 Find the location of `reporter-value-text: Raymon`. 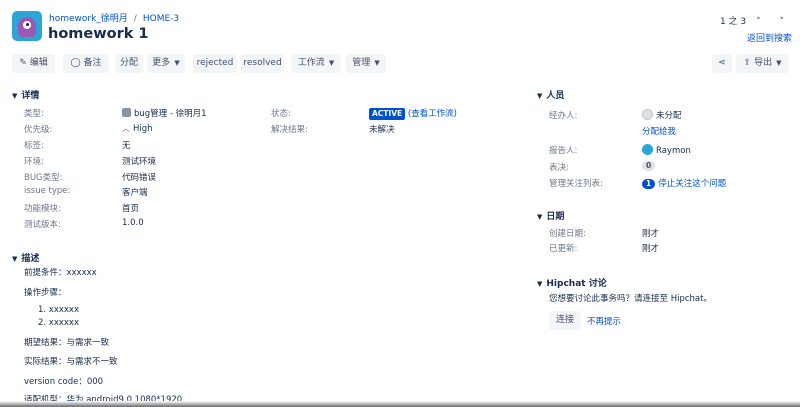

reporter-value-text: Raymon is located at coordinates (673, 151).